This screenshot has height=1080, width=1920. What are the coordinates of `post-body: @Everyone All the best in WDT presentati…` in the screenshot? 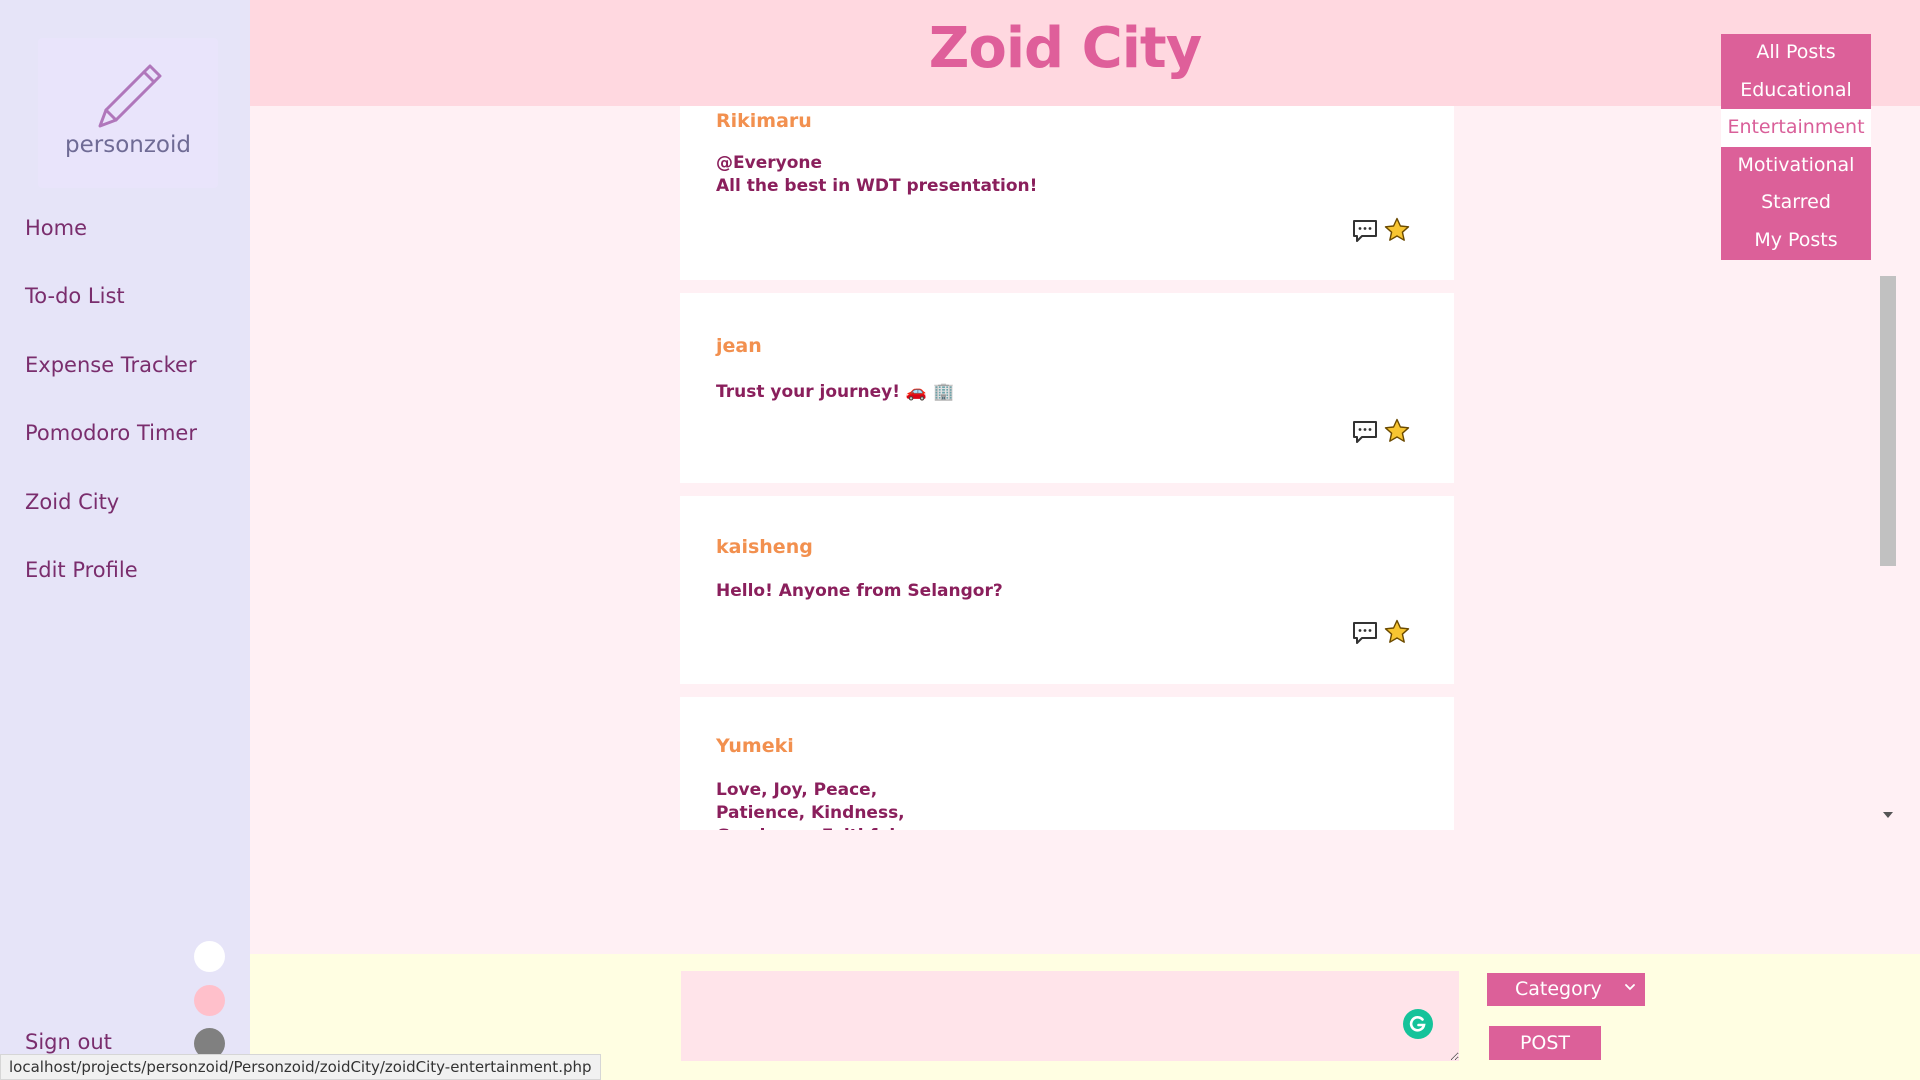 It's located at (877, 174).